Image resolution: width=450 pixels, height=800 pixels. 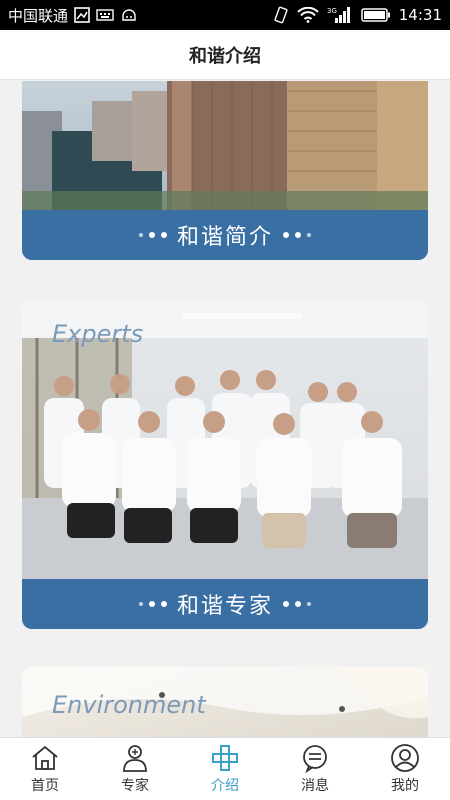 I want to click on signal-icon: 3G, so click(x=340, y=15).